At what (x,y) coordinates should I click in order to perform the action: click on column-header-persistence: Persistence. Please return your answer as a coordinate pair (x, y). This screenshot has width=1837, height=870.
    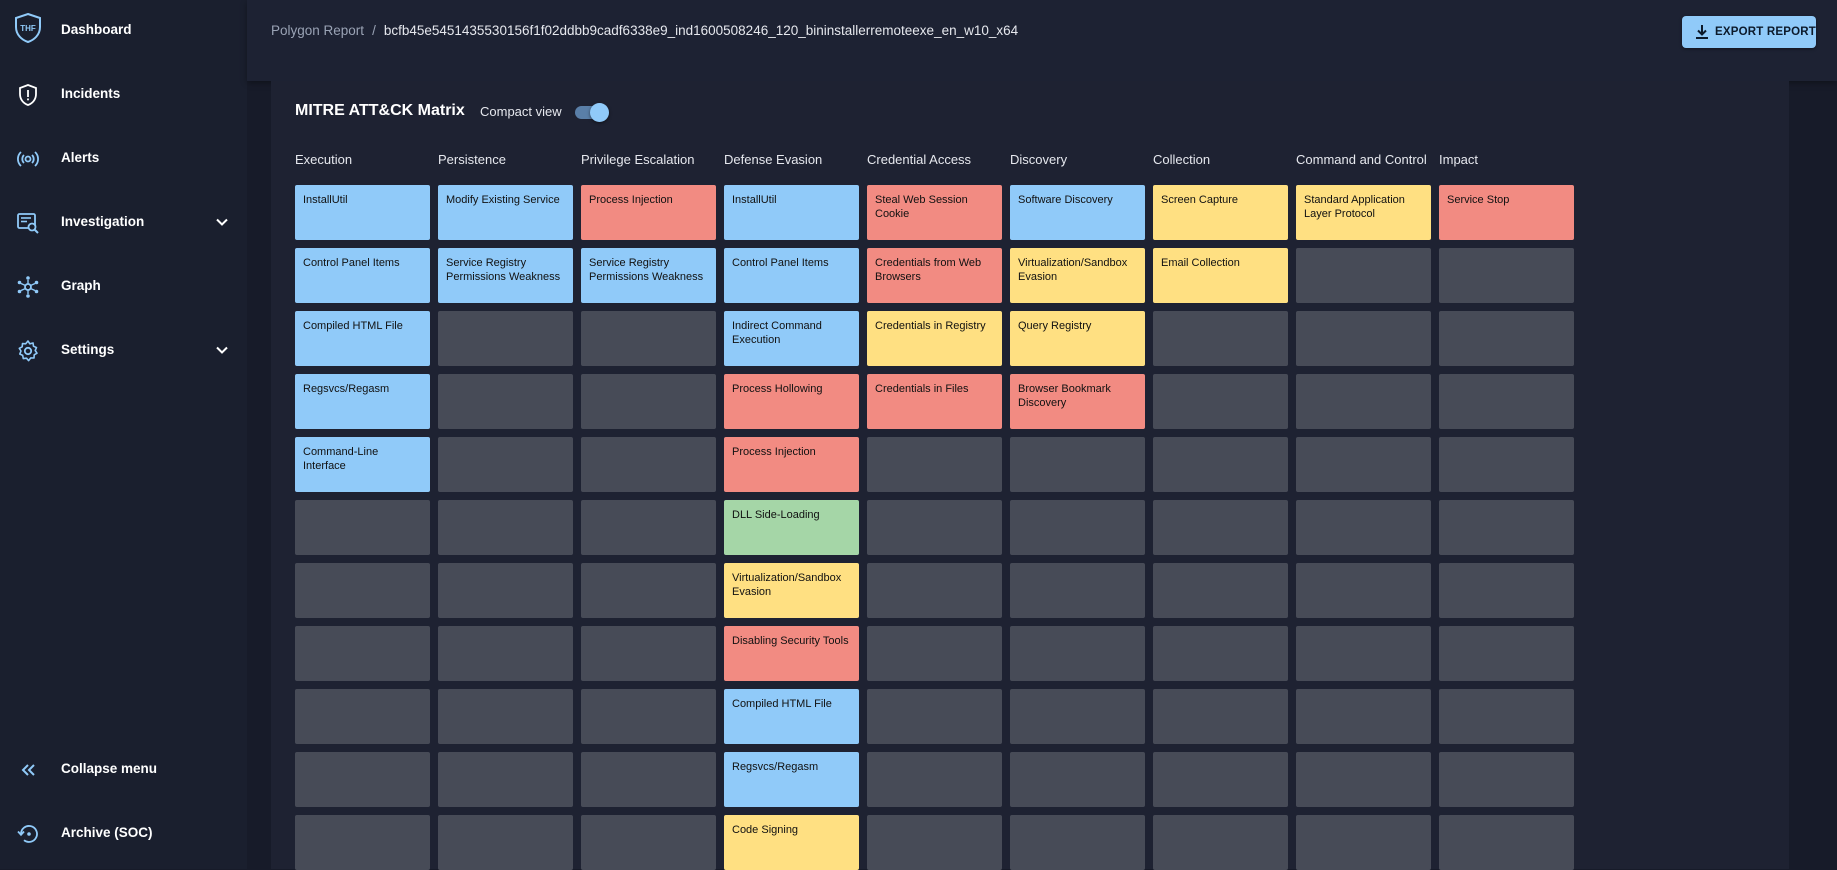
    Looking at the image, I should click on (472, 159).